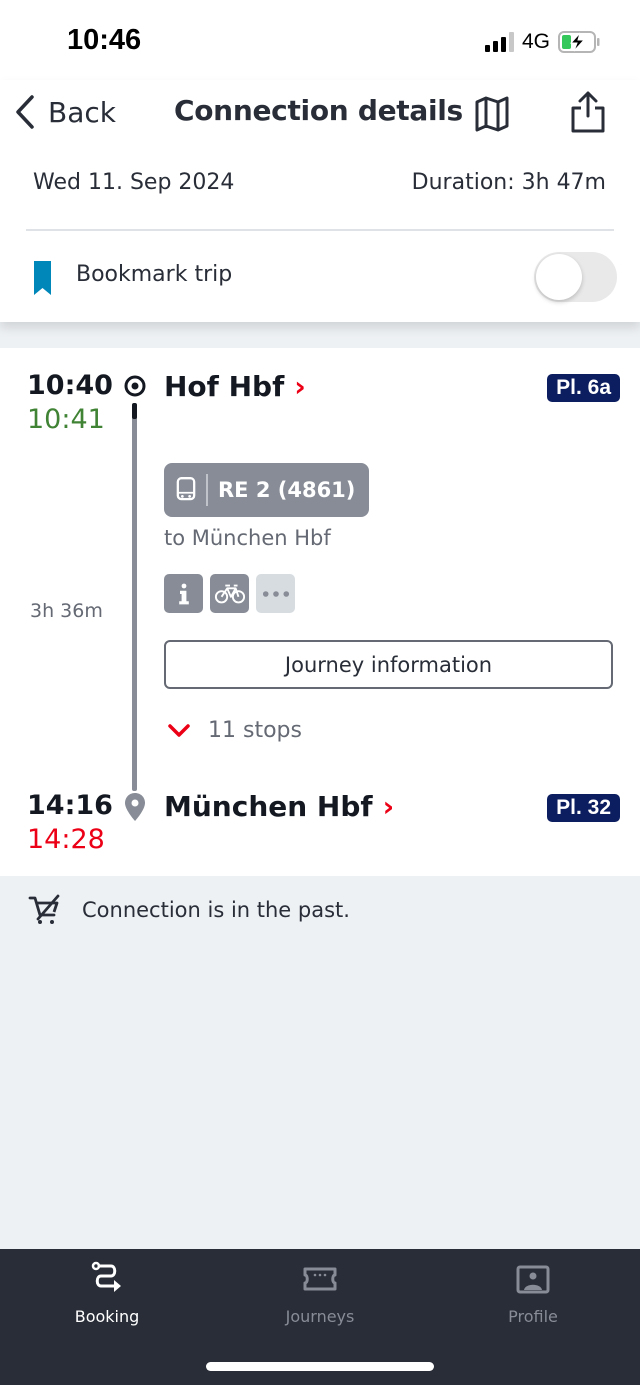 This screenshot has width=640, height=1385. I want to click on home-indicator, so click(320, 1366).